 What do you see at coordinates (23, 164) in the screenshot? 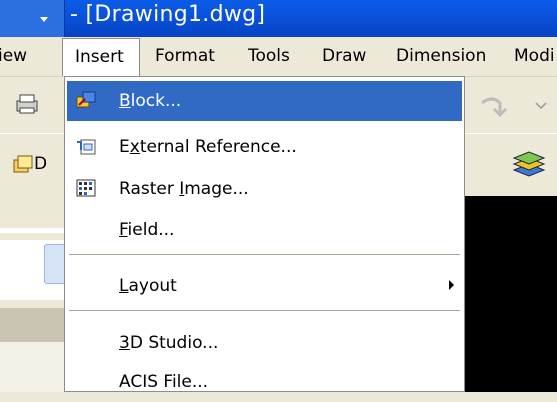
I see `layer-manager-icon` at bounding box center [23, 164].